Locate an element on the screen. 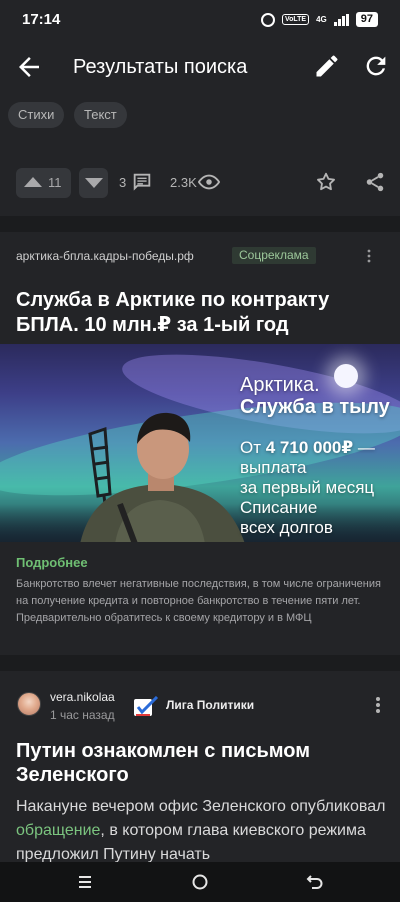  avatar is located at coordinates (29, 704).